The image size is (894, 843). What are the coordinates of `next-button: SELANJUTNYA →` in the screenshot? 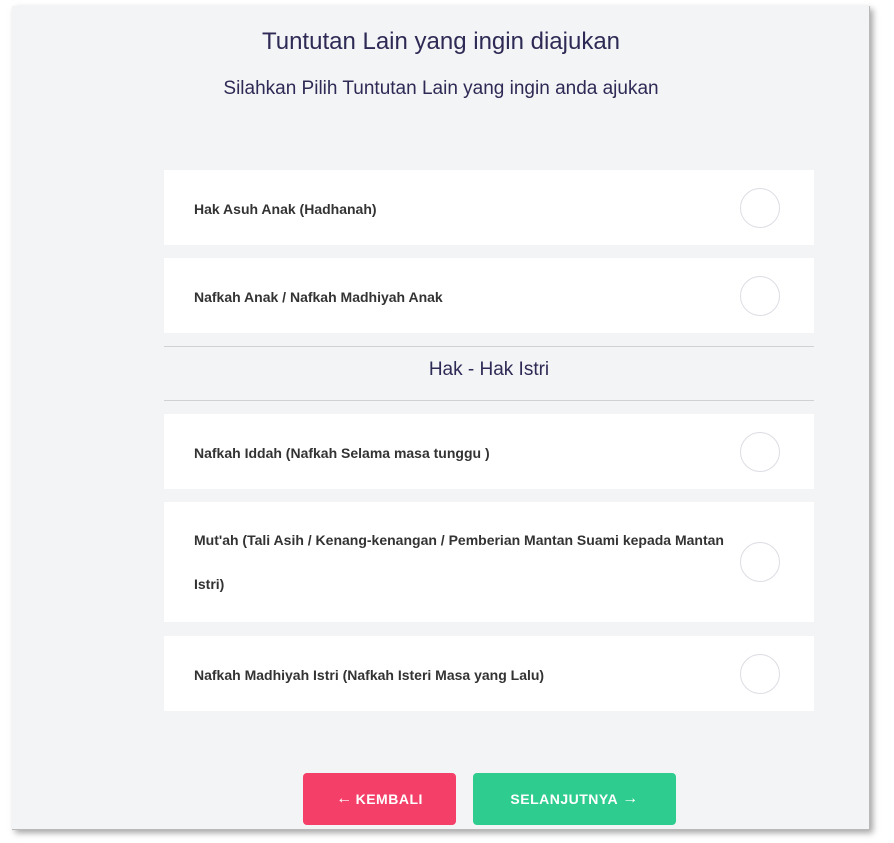 It's located at (574, 799).